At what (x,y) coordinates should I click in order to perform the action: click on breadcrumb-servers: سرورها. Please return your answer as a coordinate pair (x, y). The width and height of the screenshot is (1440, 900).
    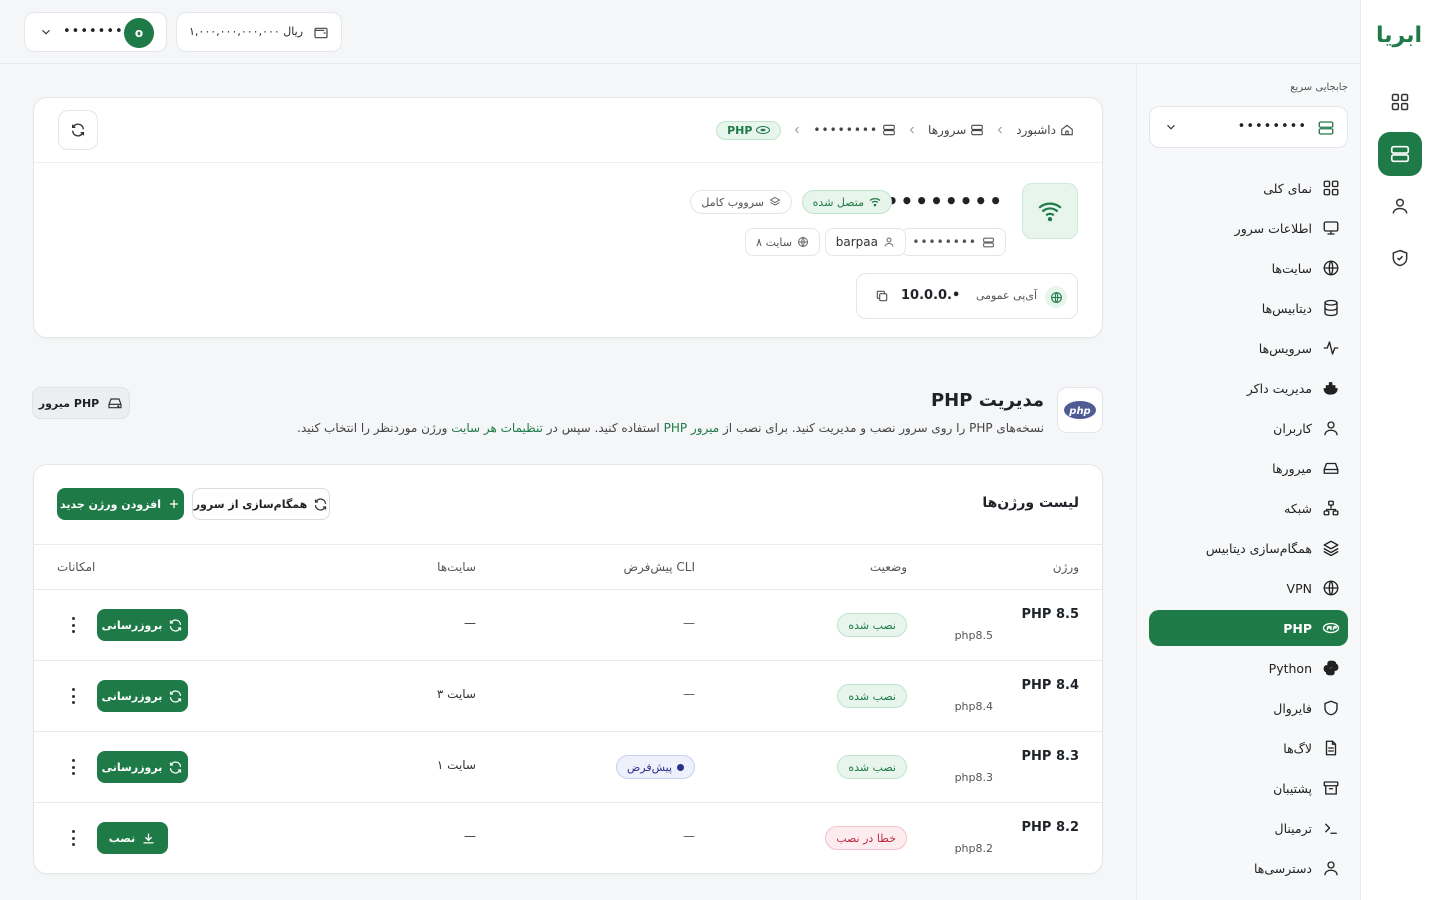
    Looking at the image, I should click on (956, 130).